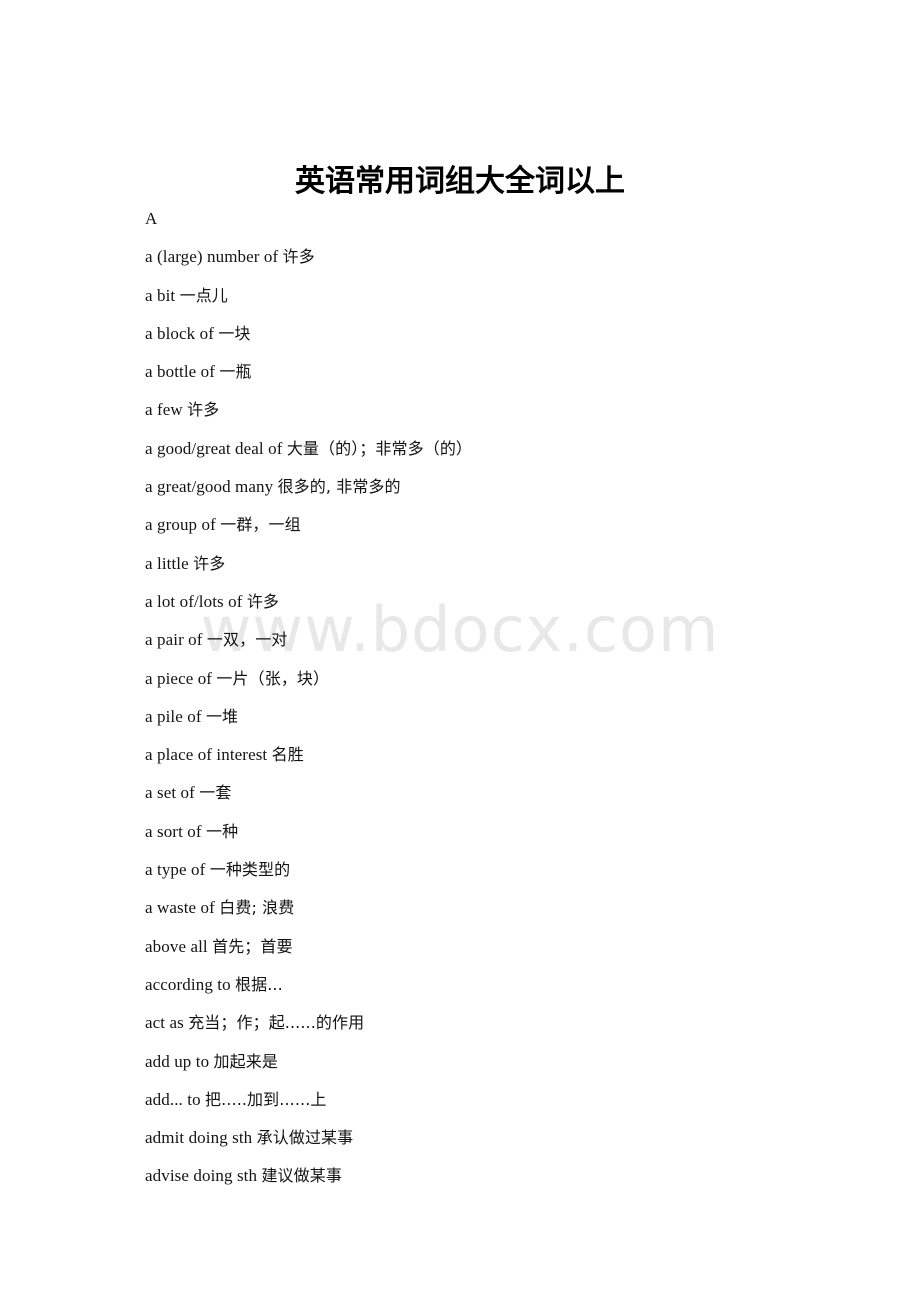 This screenshot has width=920, height=1302. Describe the element at coordinates (495, 1138) in the screenshot. I see `glossary-entry: admit doing sth 承认做过某事` at that location.